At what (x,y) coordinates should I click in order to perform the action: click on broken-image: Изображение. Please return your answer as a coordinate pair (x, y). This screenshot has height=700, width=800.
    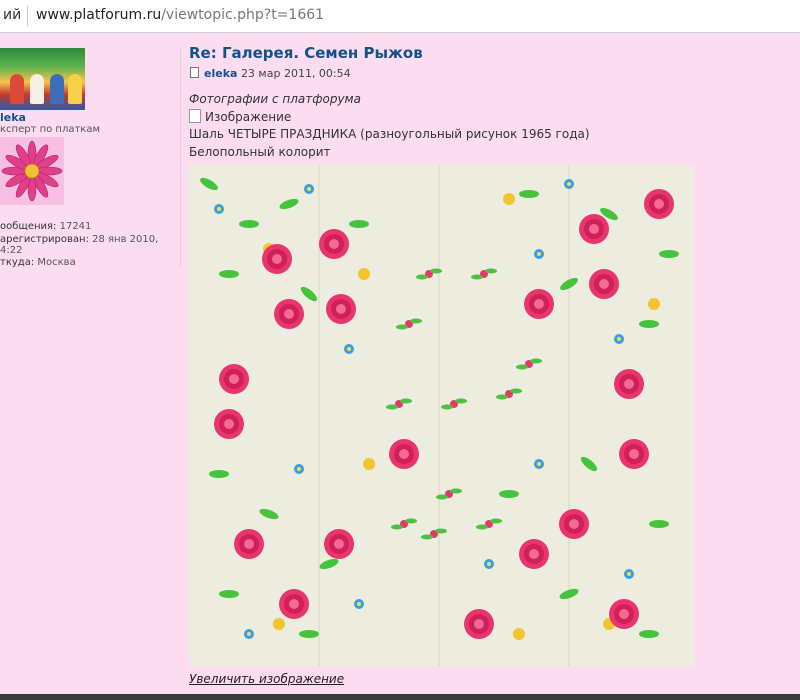
    Looking at the image, I should click on (240, 116).